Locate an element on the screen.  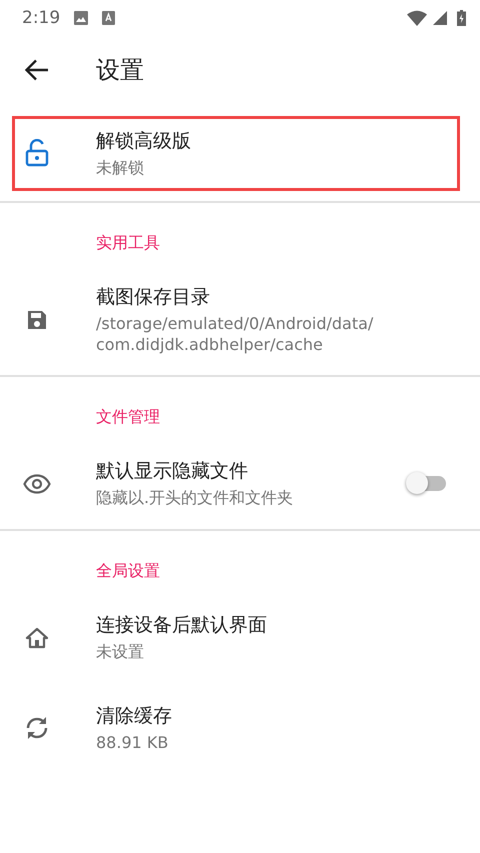
image-icon is located at coordinates (81, 18).